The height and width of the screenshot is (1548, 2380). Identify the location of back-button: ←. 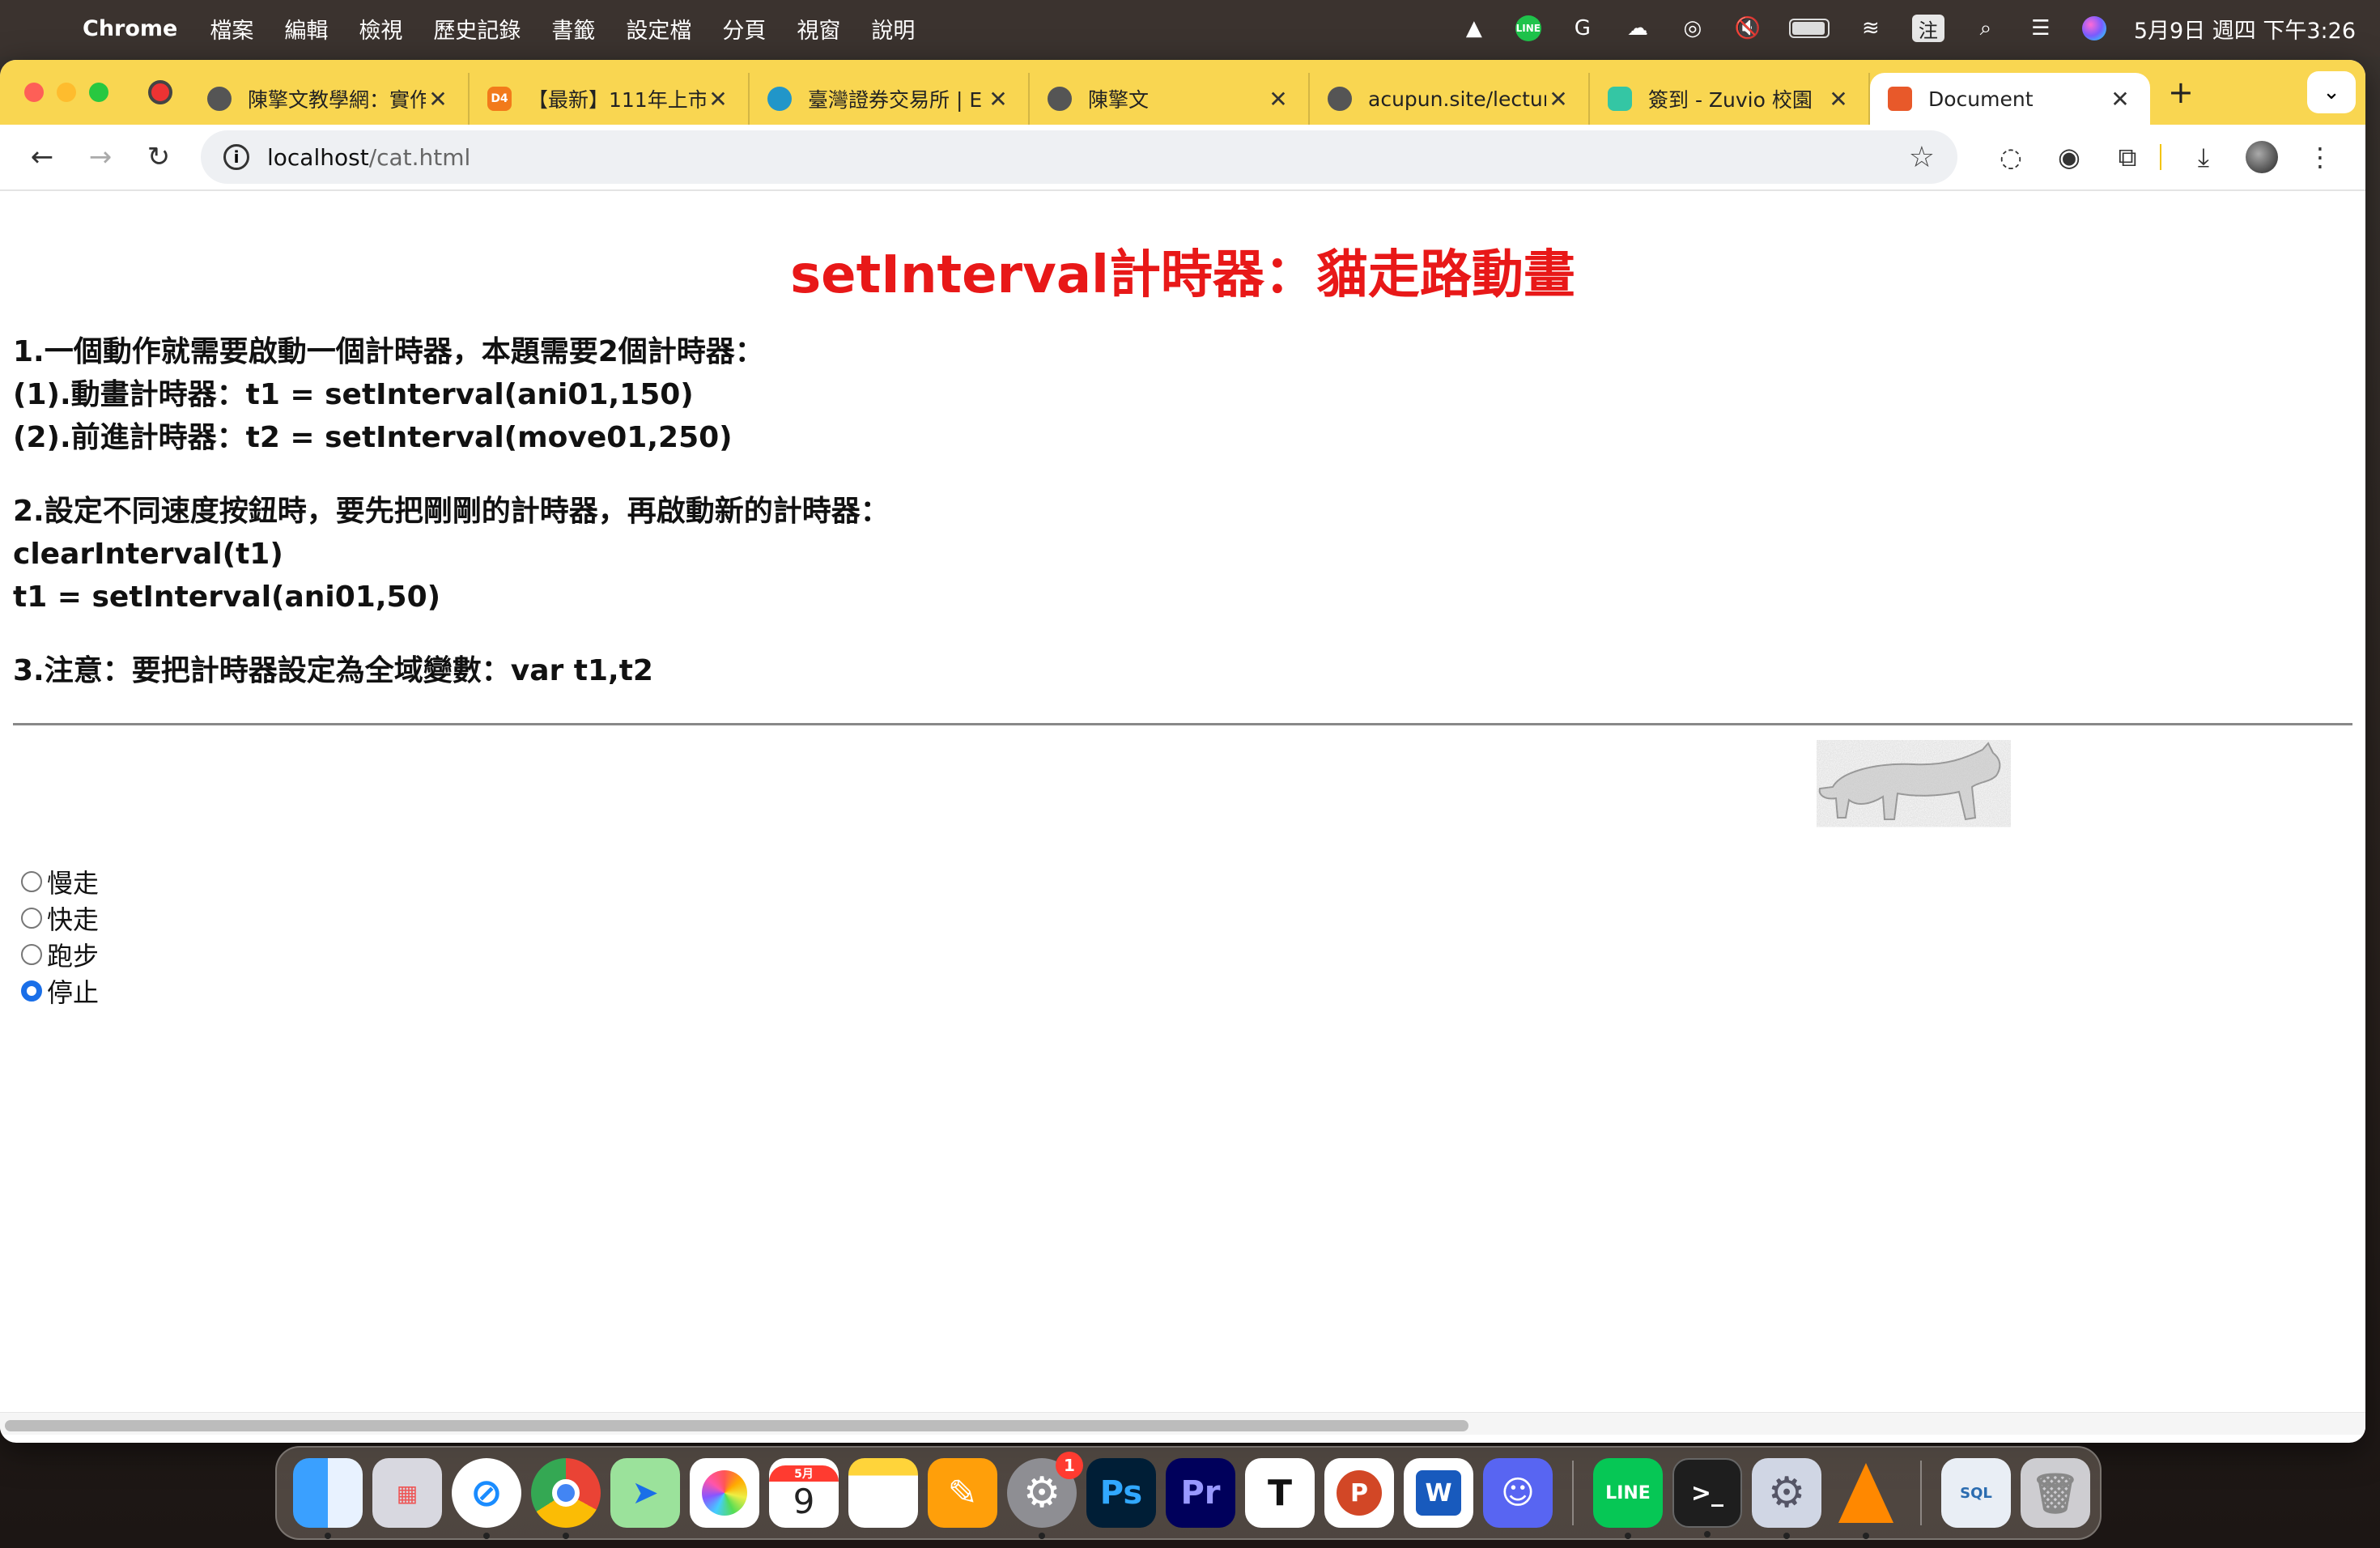
(42, 157).